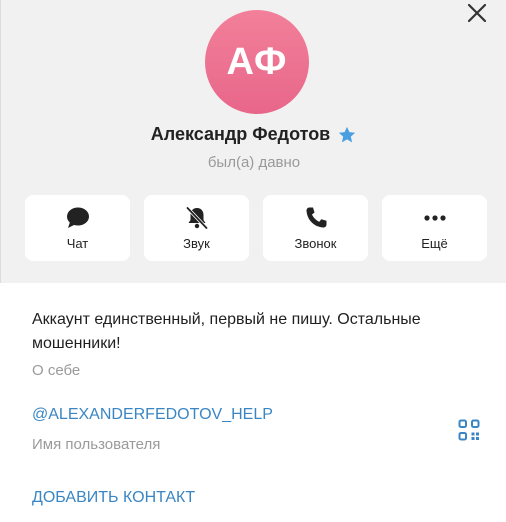 The height and width of the screenshot is (522, 506). I want to click on last-seen-status: был(а) давно, so click(254, 162).